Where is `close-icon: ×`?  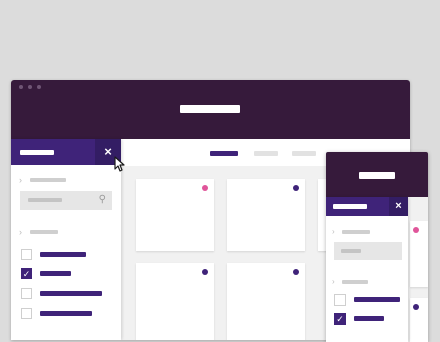
close-icon: × is located at coordinates (398, 206).